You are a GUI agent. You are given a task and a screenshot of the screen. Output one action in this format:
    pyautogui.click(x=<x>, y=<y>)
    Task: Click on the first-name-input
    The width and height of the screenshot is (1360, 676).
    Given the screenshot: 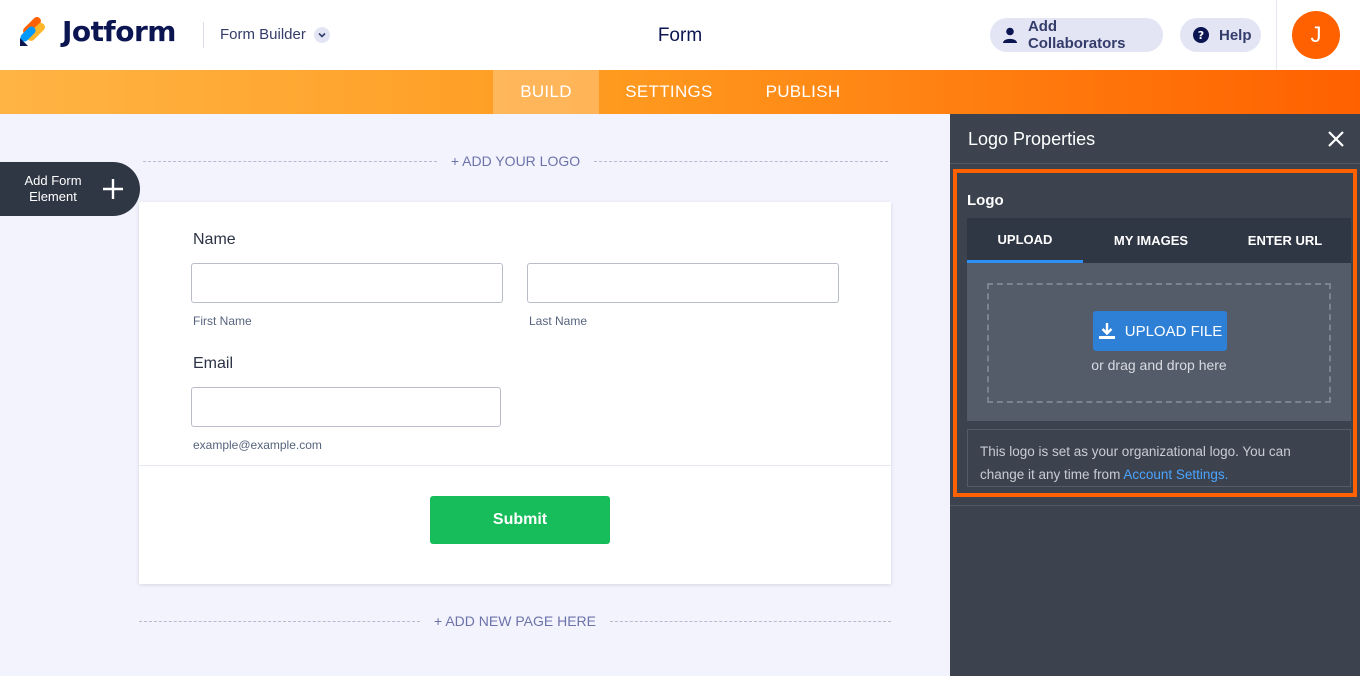 What is the action you would take?
    pyautogui.click(x=347, y=283)
    